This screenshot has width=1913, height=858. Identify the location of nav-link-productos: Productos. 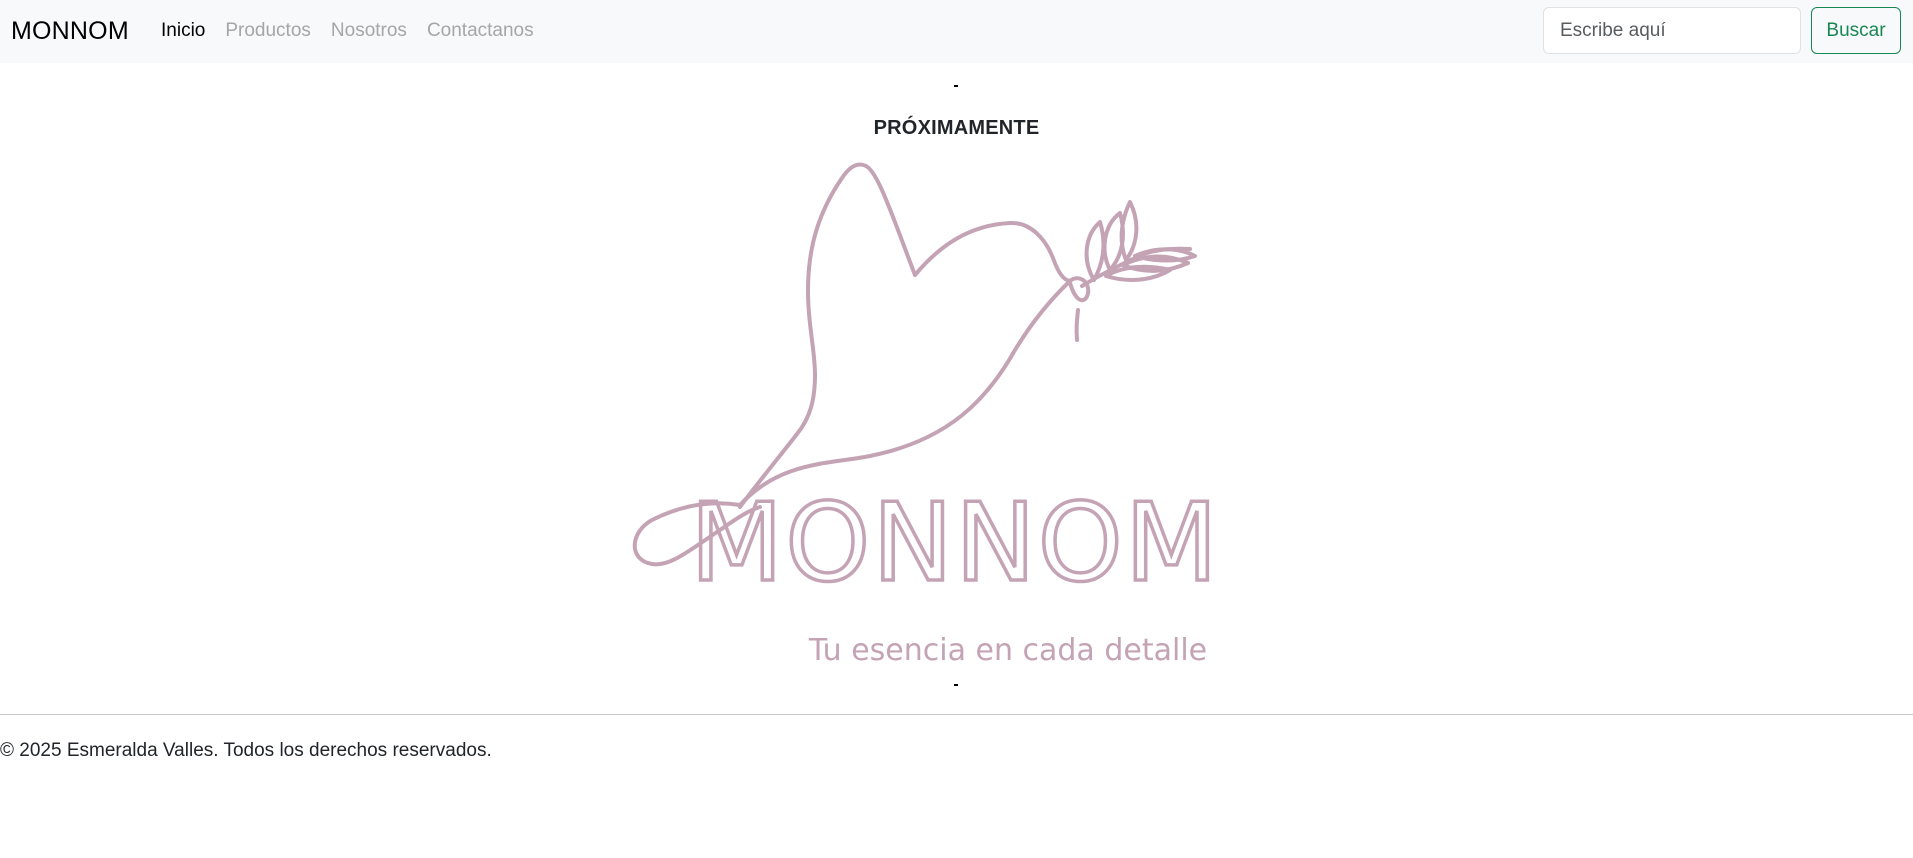
(268, 31).